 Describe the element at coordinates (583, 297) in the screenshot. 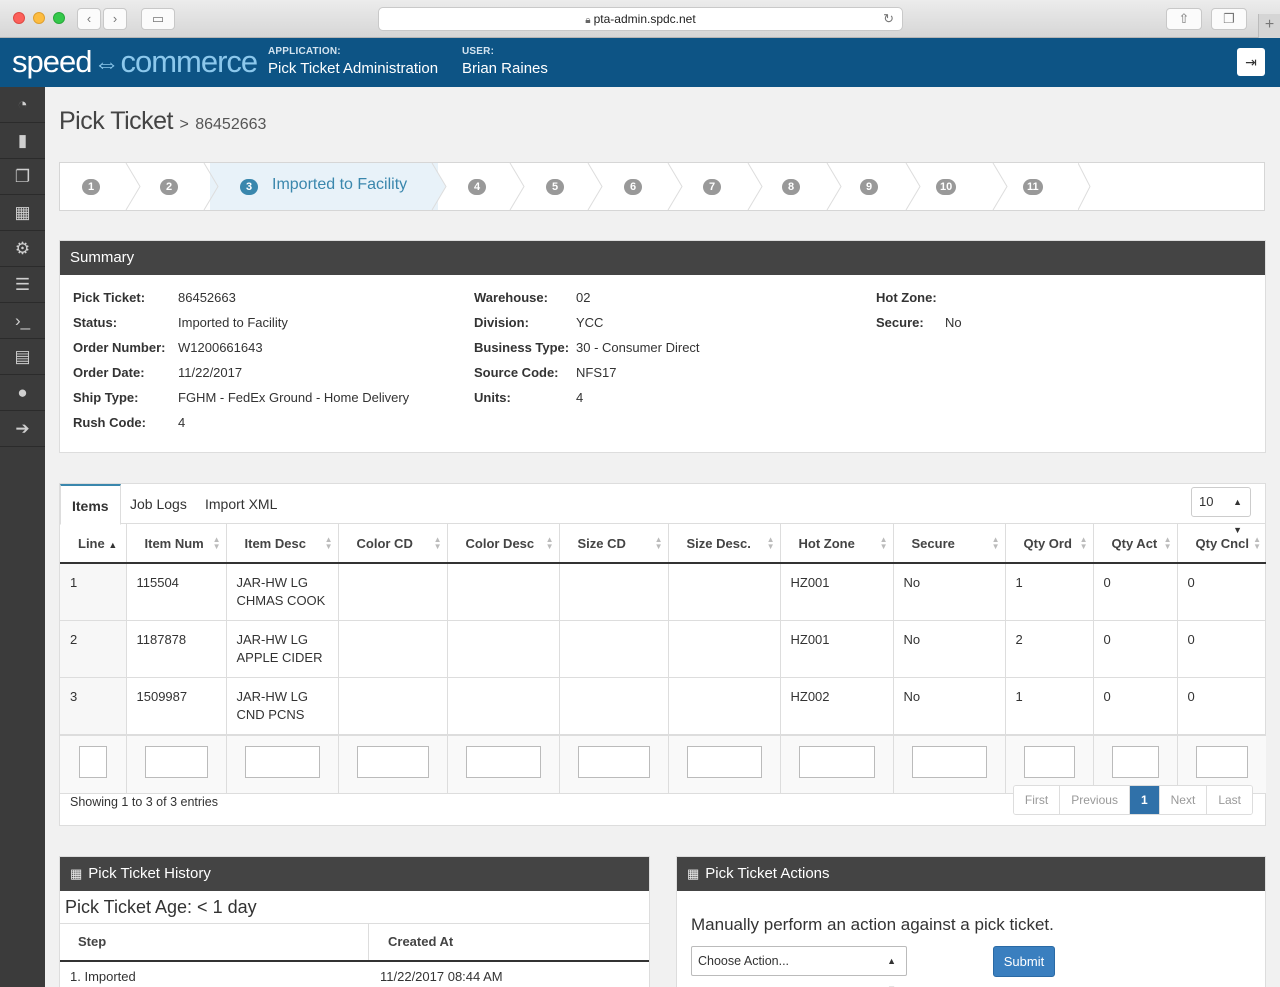

I see `summary-value: 02` at that location.